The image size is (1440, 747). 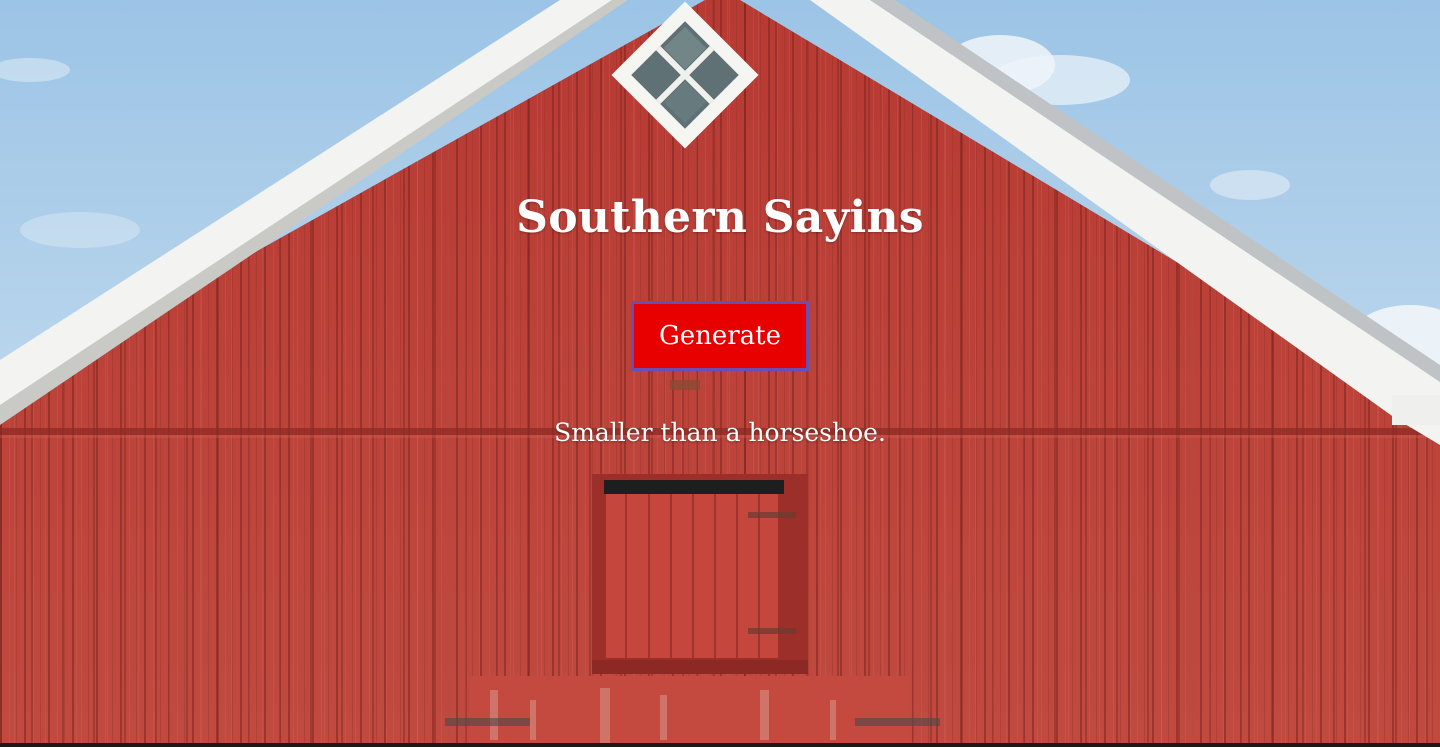 What do you see at coordinates (720, 217) in the screenshot?
I see `page-title: Southern Sayins` at bounding box center [720, 217].